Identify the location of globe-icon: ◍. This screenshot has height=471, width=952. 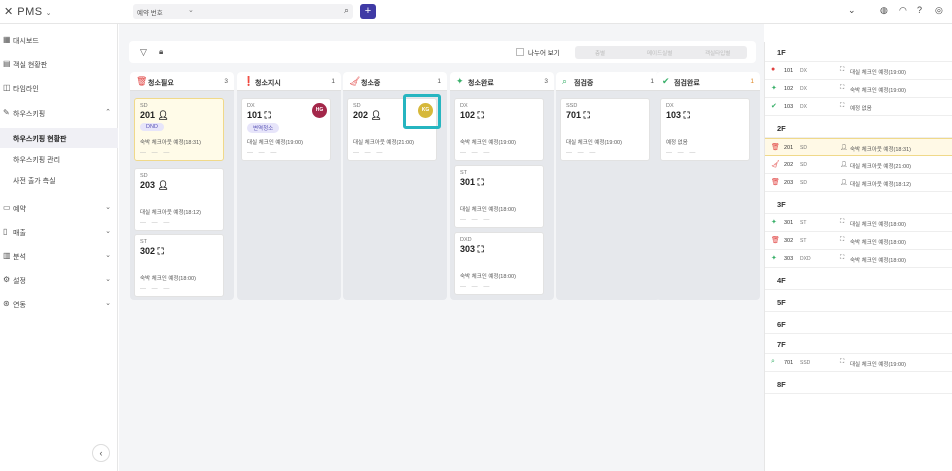
(884, 10).